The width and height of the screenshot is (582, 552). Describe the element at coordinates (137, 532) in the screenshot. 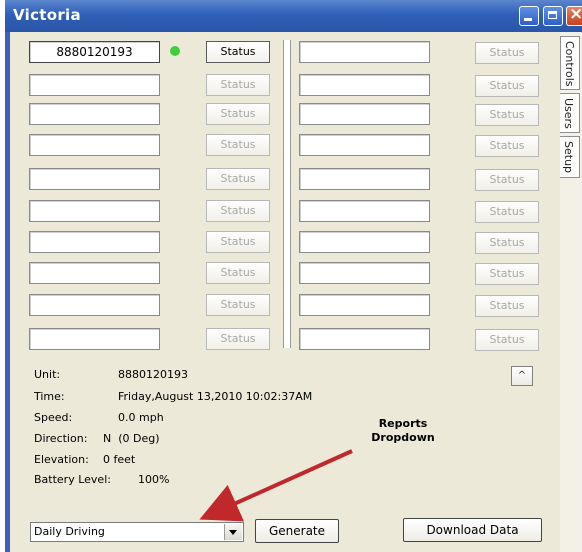

I see `reports-dropdown: Daily Driving` at that location.